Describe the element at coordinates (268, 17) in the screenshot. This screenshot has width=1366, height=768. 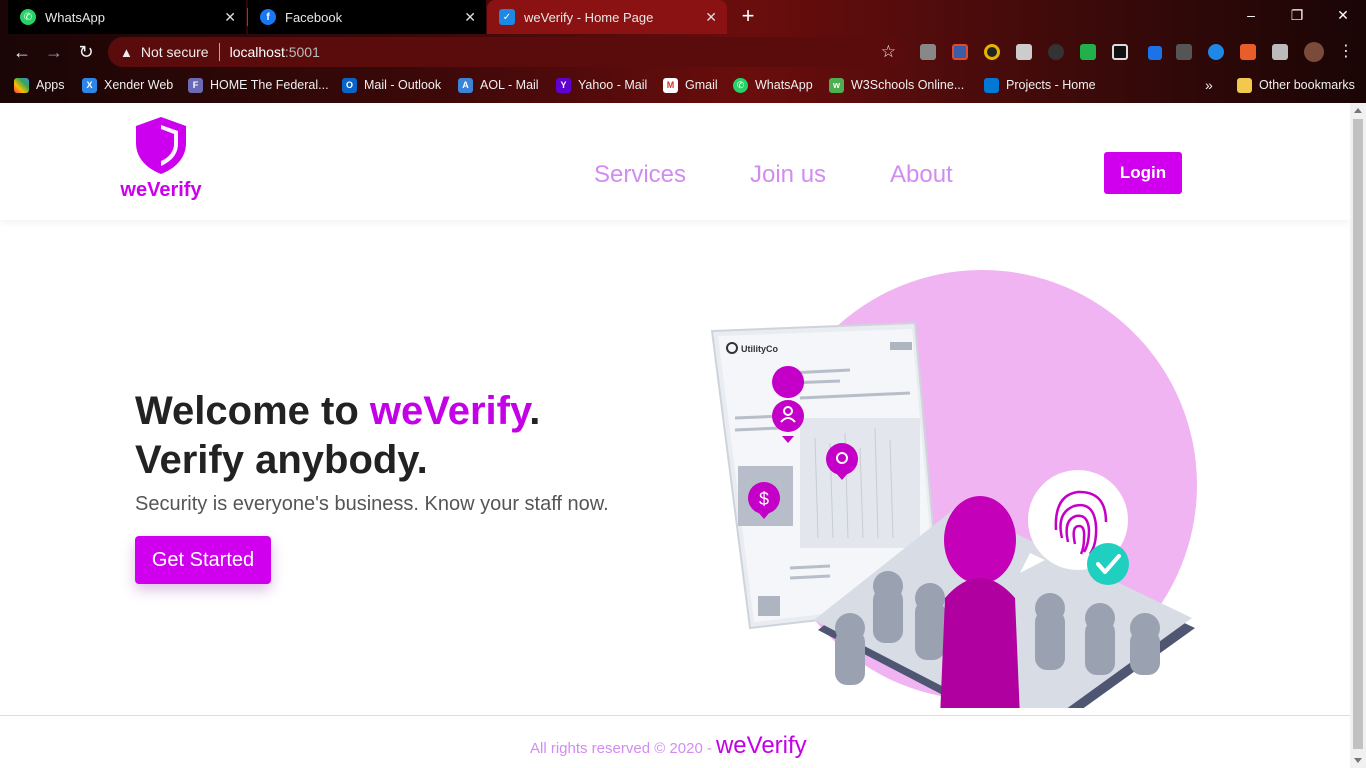
I see `facebook-icon: f` at that location.